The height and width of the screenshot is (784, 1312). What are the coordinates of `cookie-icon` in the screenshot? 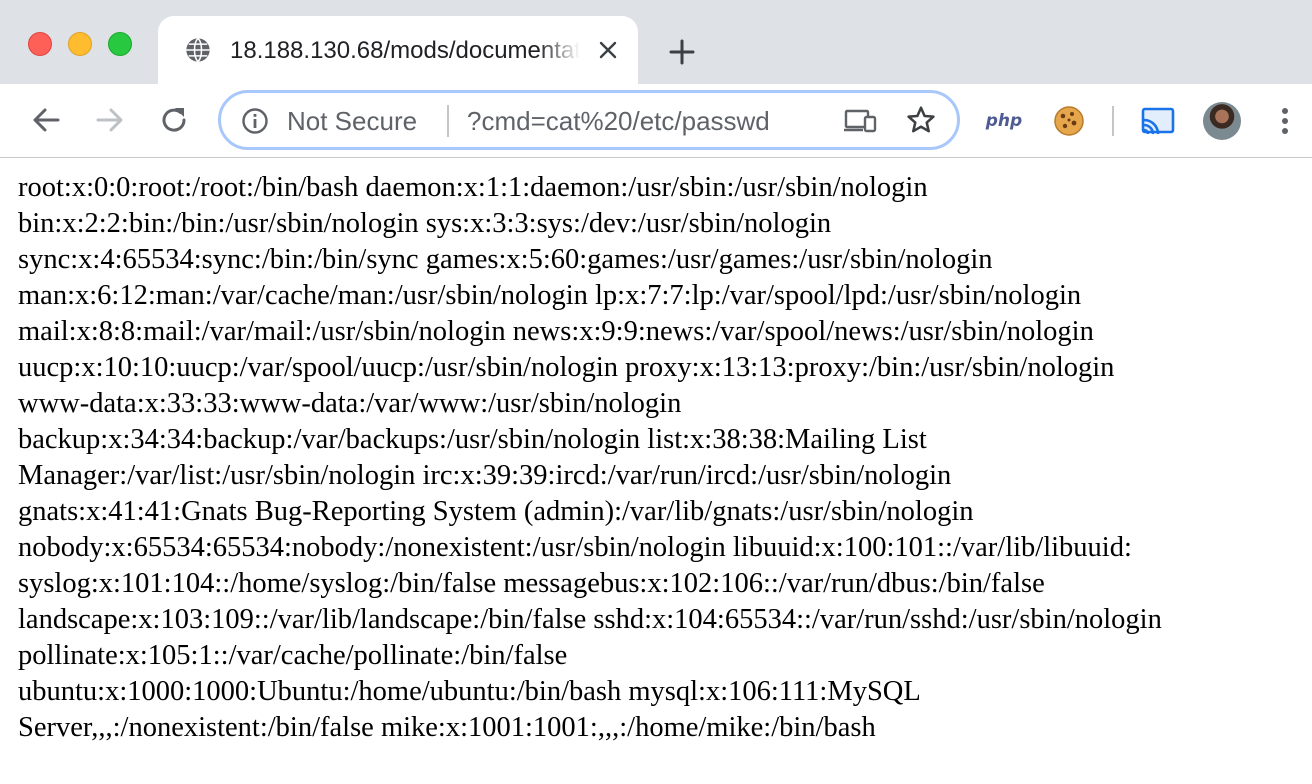 It's located at (1069, 121).